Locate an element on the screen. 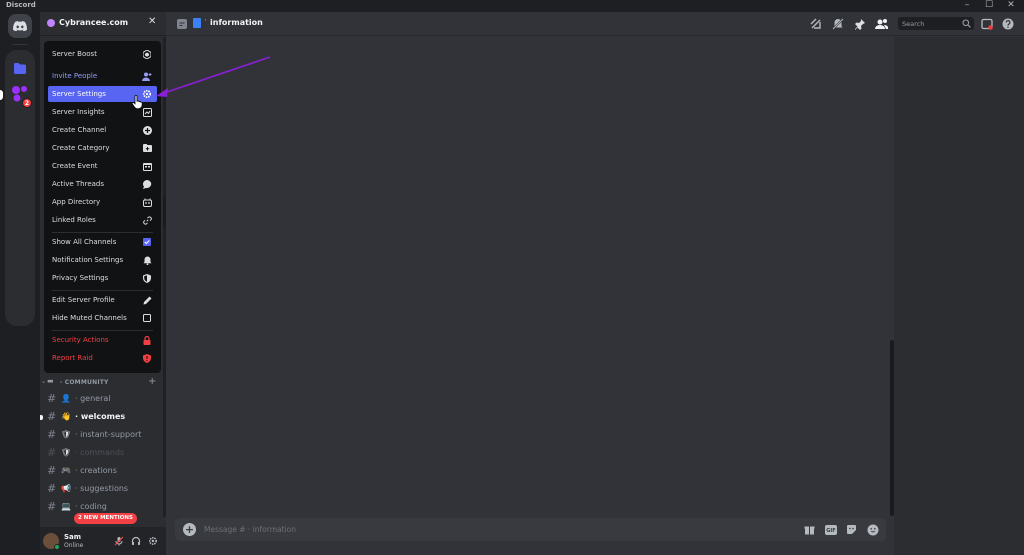  channel-name: · commands is located at coordinates (100, 452).